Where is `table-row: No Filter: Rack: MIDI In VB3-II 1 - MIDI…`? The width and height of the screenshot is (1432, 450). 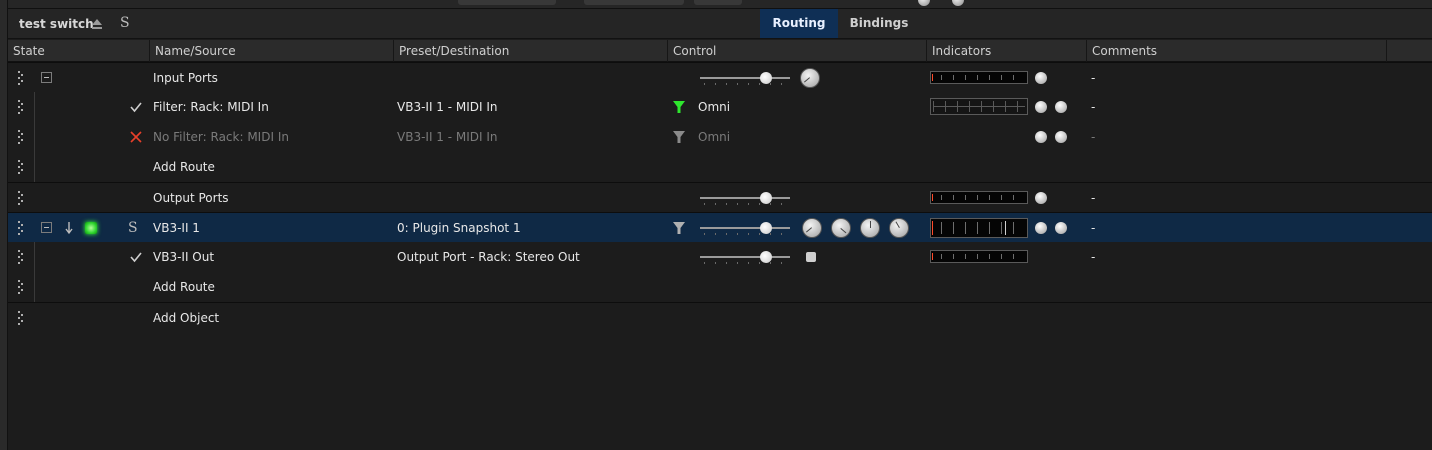
table-row: No Filter: Rack: MIDI In VB3-II 1 - MIDI… is located at coordinates (720, 137).